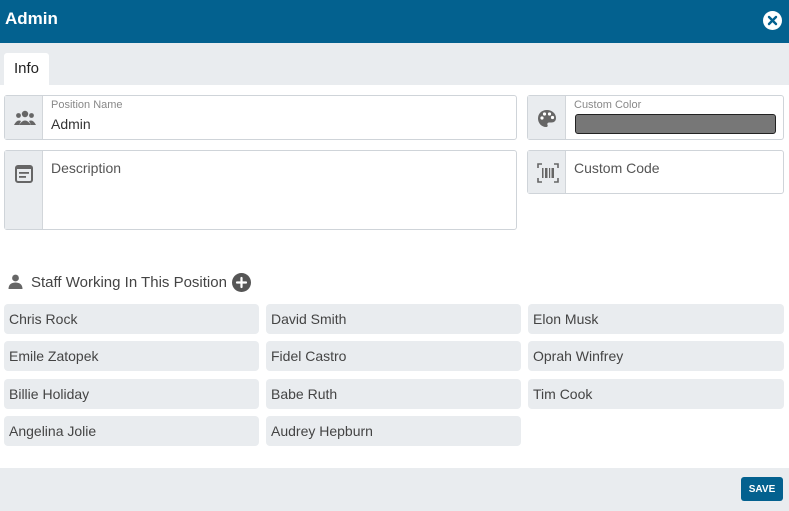 Image resolution: width=789 pixels, height=511 pixels. Describe the element at coordinates (24, 174) in the screenshot. I see `notes-icon` at that location.